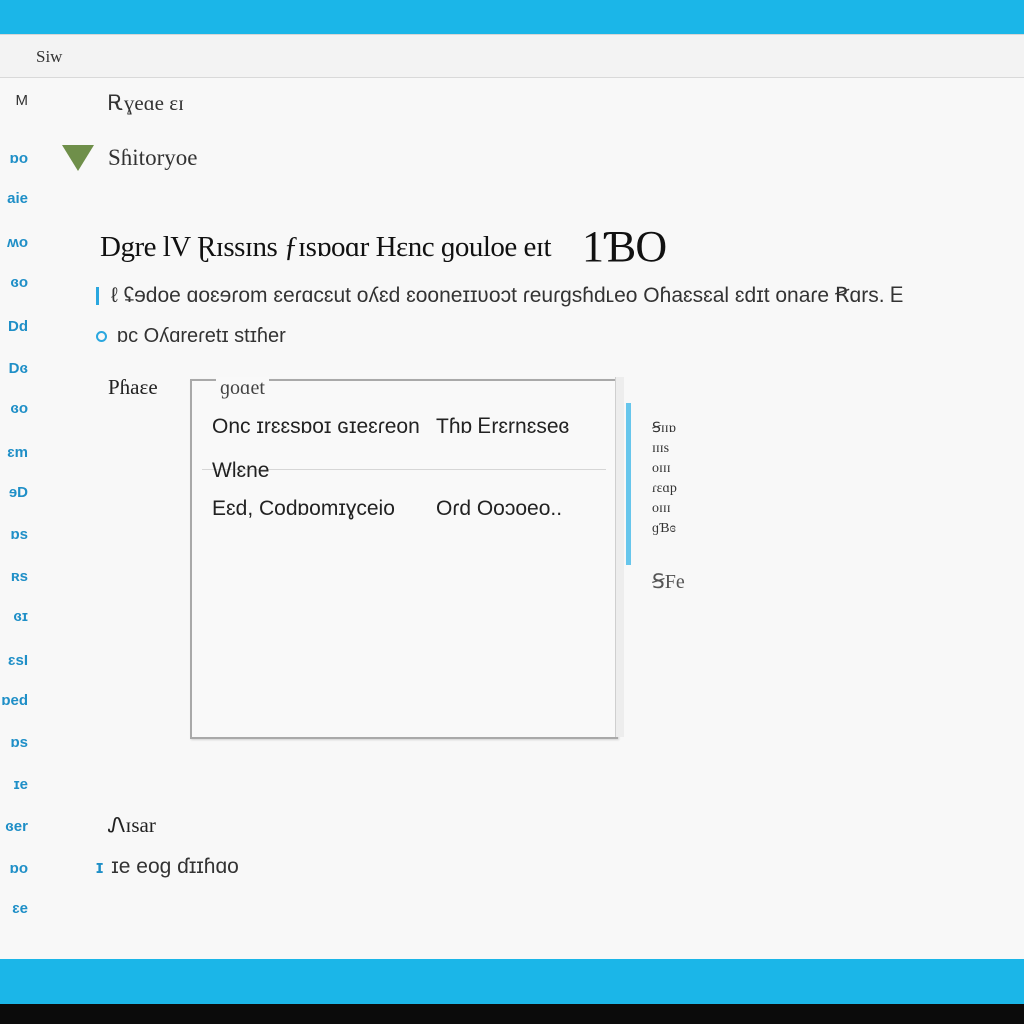 Image resolution: width=1024 pixels, height=1024 pixels. I want to click on sidebar-item: Μ, so click(14, 100).